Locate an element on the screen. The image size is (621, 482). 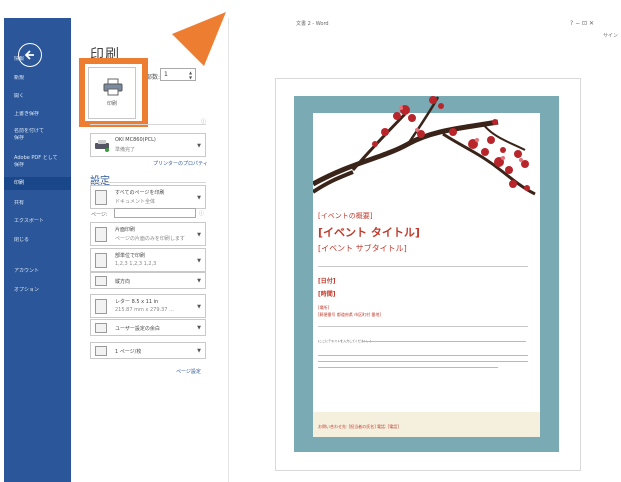
setting-sublabel: ドキュメント全体 is located at coordinates (135, 202).